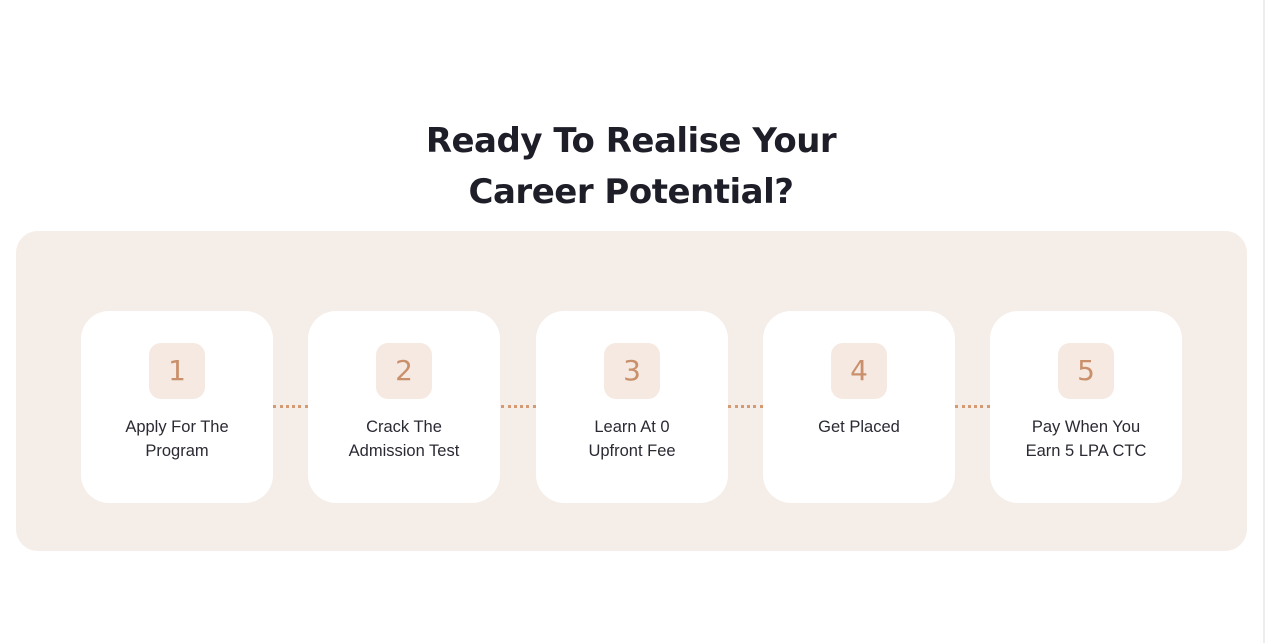 The width and height of the screenshot is (1265, 643). What do you see at coordinates (1086, 407) in the screenshot?
I see `step-card-5: 5 Pay When You Earn 5 LPA CTC` at bounding box center [1086, 407].